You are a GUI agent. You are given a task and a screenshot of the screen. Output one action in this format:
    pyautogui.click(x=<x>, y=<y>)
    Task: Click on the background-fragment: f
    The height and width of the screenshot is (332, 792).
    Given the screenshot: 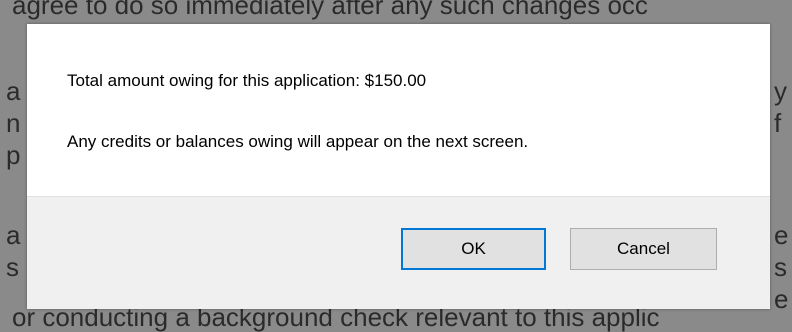 What is the action you would take?
    pyautogui.click(x=778, y=123)
    